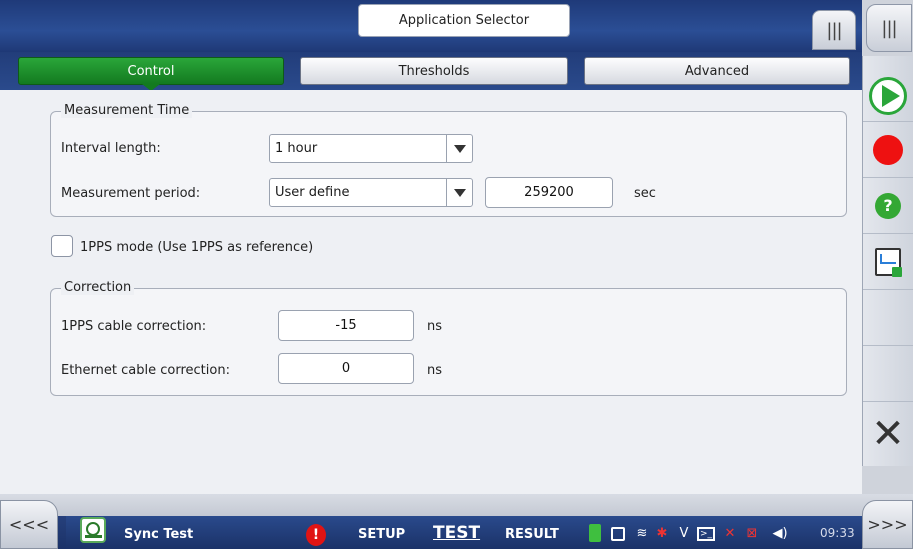 The width and height of the screenshot is (913, 549). Describe the element at coordinates (456, 533) in the screenshot. I see `test-button: TEST` at that location.